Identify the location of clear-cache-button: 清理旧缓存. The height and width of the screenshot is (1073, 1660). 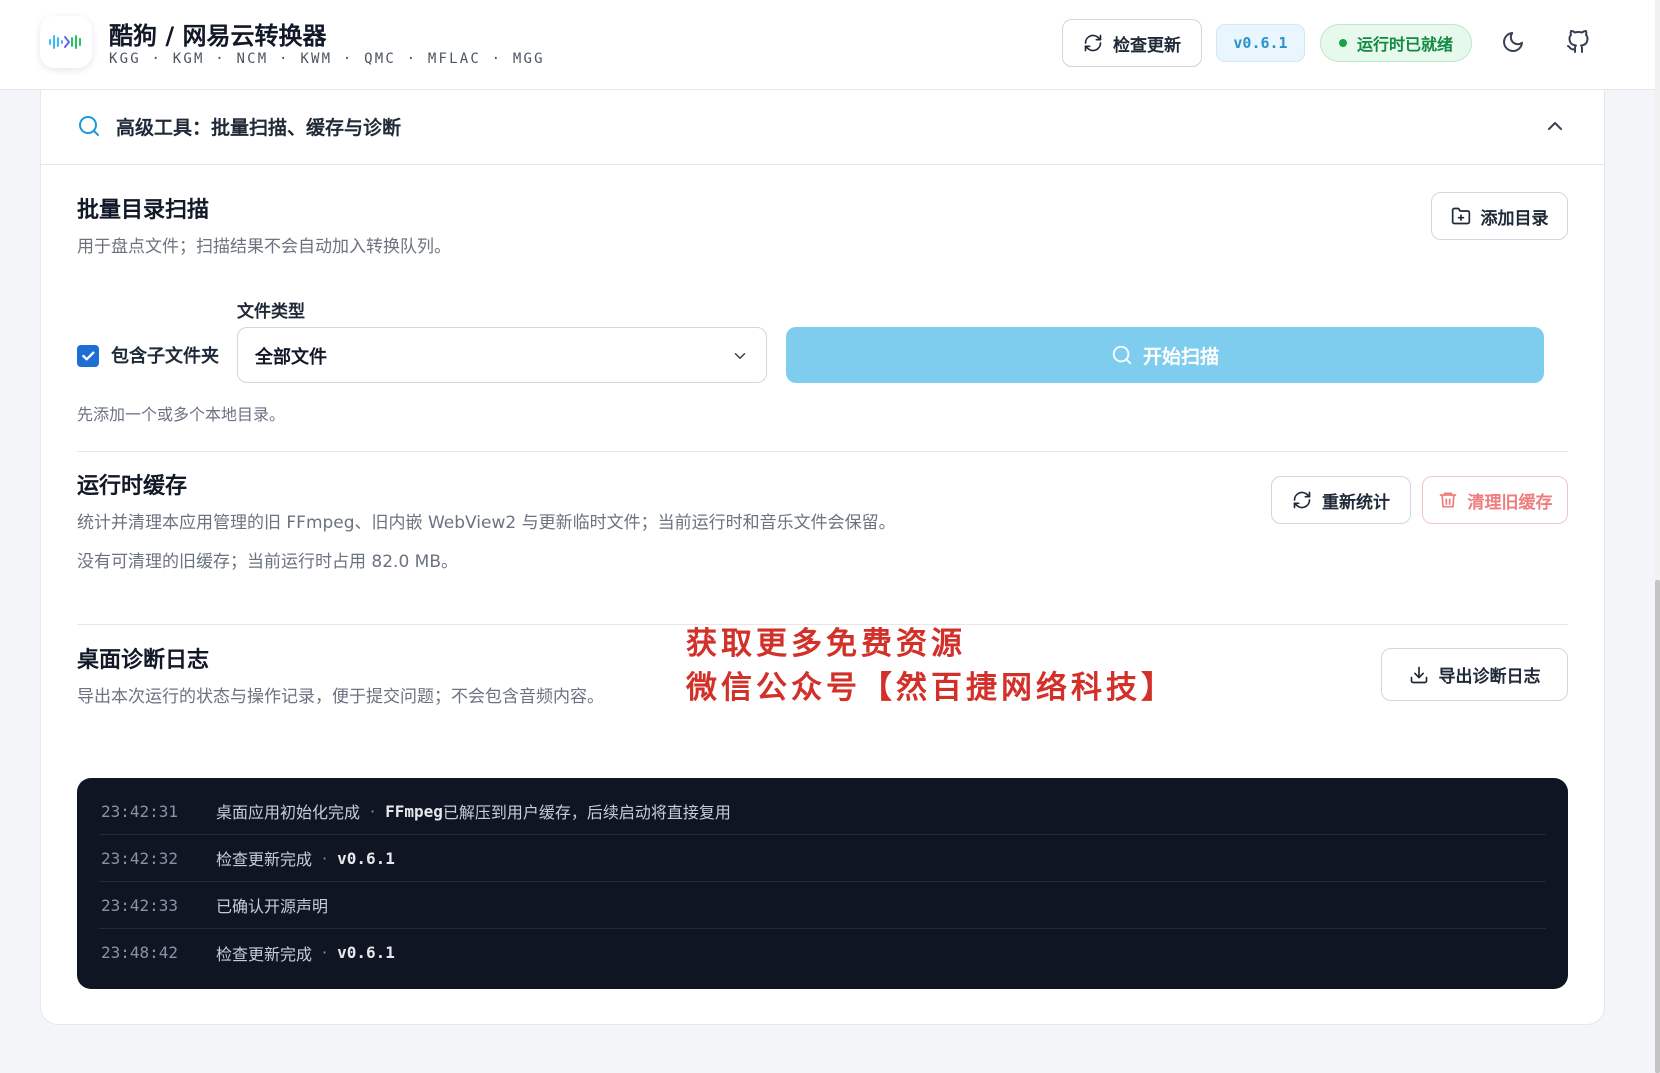
(1495, 500).